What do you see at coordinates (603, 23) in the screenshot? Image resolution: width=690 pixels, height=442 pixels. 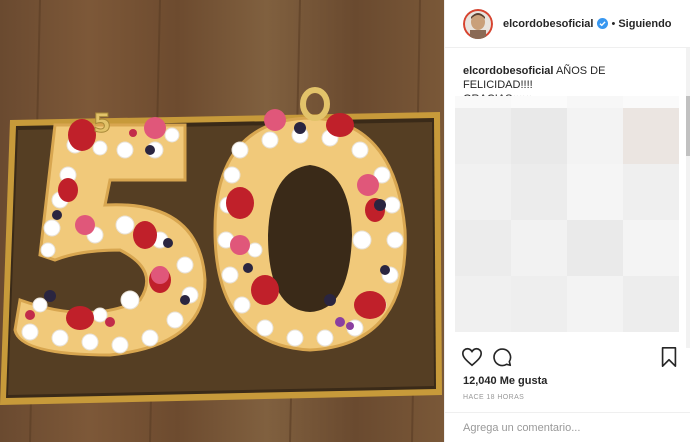 I see `verified-badge-icon` at bounding box center [603, 23].